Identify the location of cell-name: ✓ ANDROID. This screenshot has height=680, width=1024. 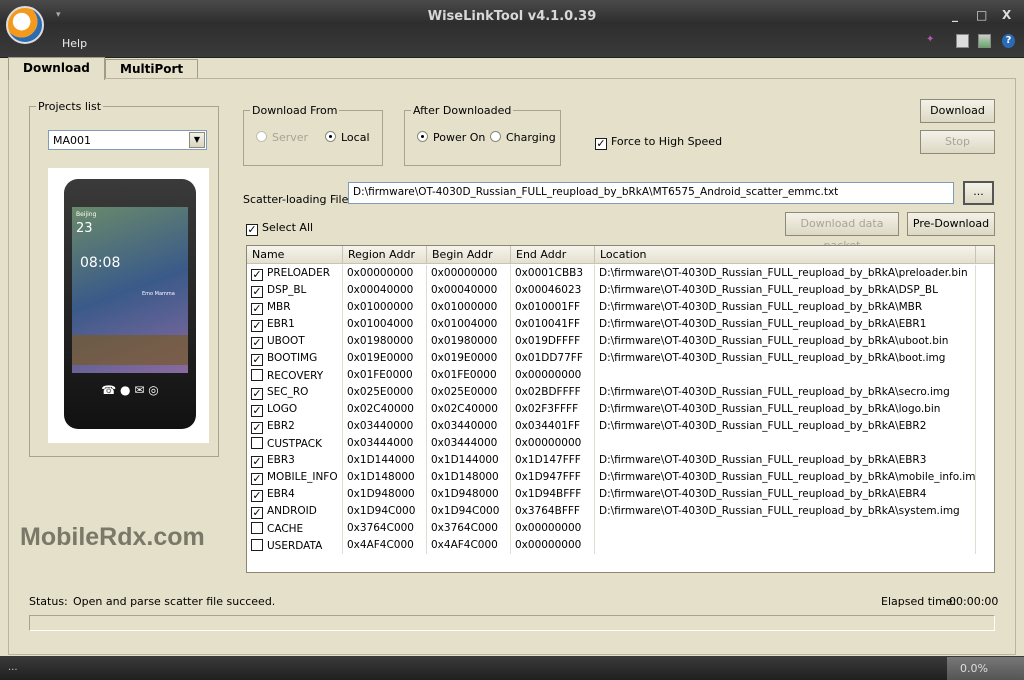
(295, 511).